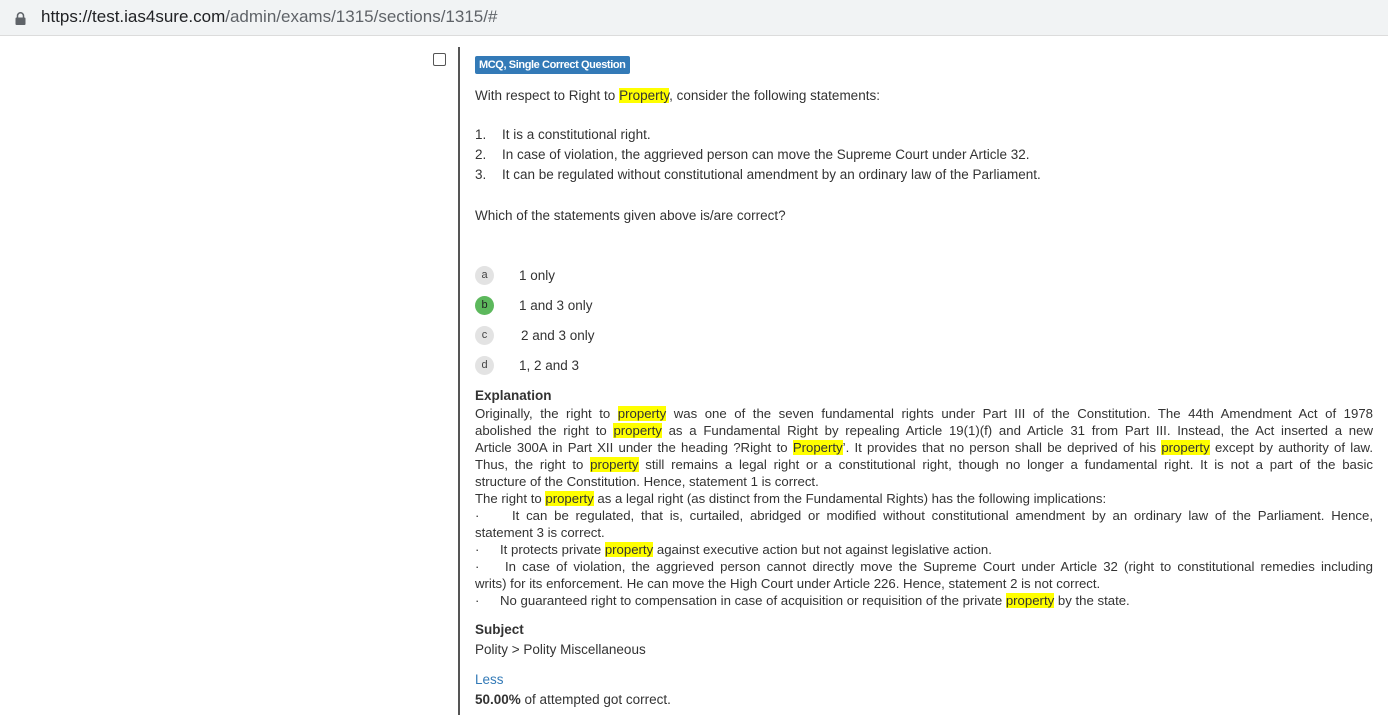 Image resolution: width=1388 pixels, height=715 pixels. Describe the element at coordinates (484, 305) in the screenshot. I see `option-letter-correct: b` at that location.